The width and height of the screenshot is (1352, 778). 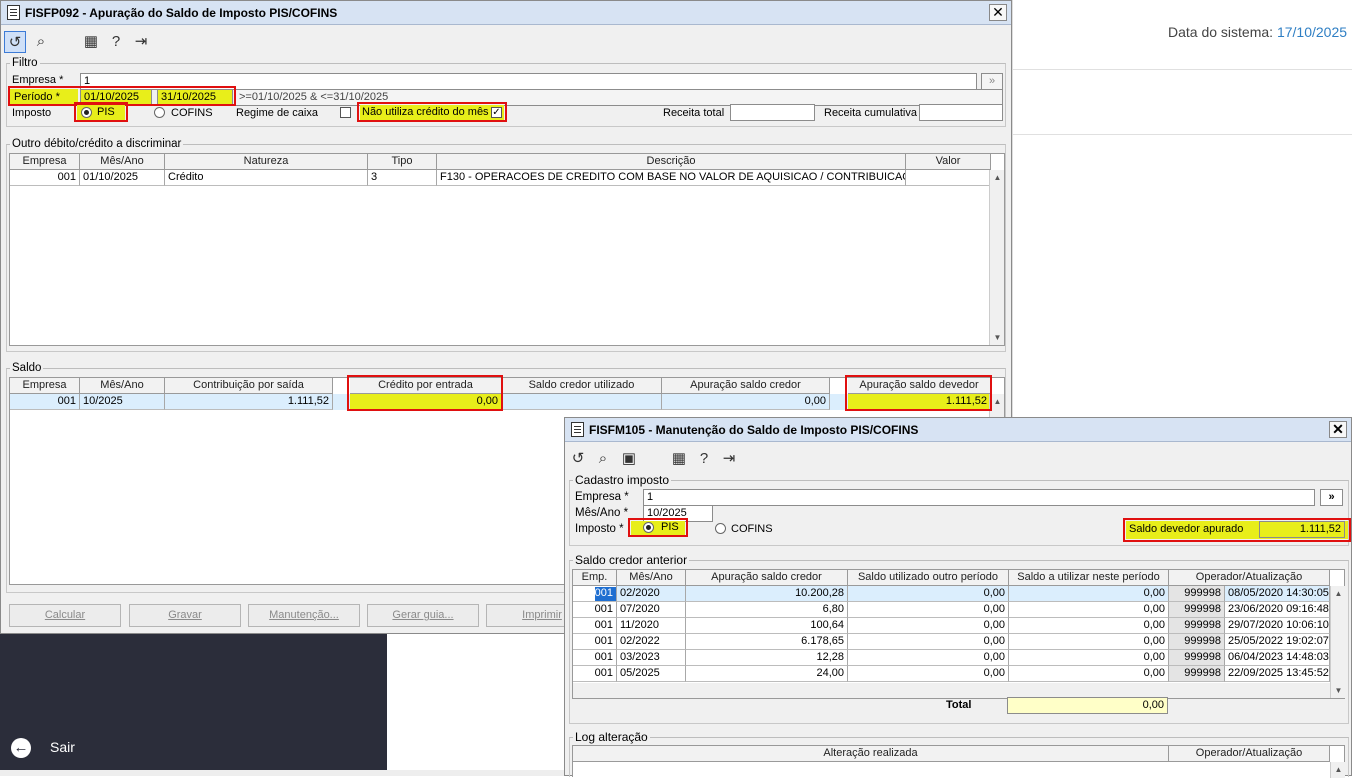 I want to click on table-cell: 11/2020, so click(x=651, y=626).